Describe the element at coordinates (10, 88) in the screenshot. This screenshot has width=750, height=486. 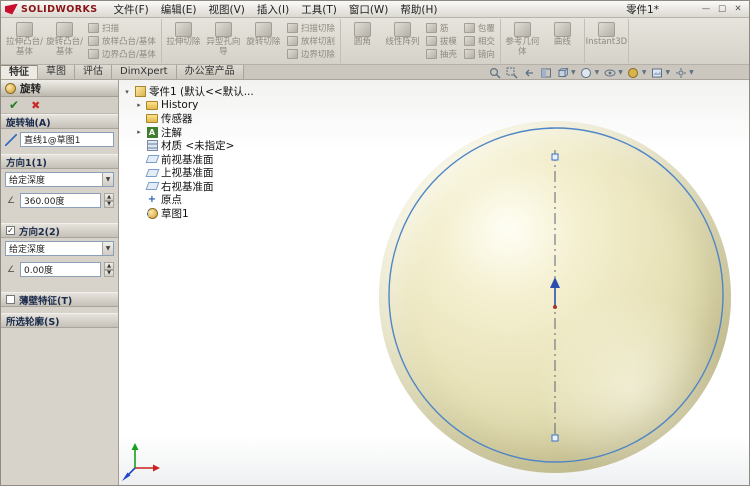
I see `revolve-feature-icon` at that location.